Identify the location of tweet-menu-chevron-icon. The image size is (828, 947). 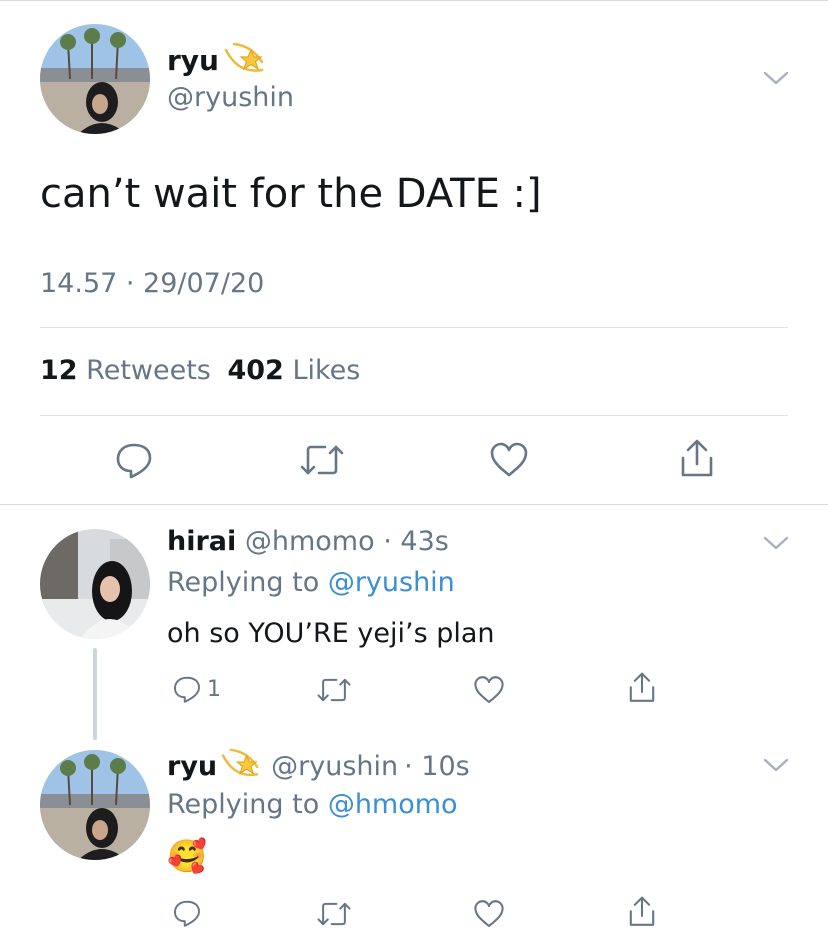
(776, 80).